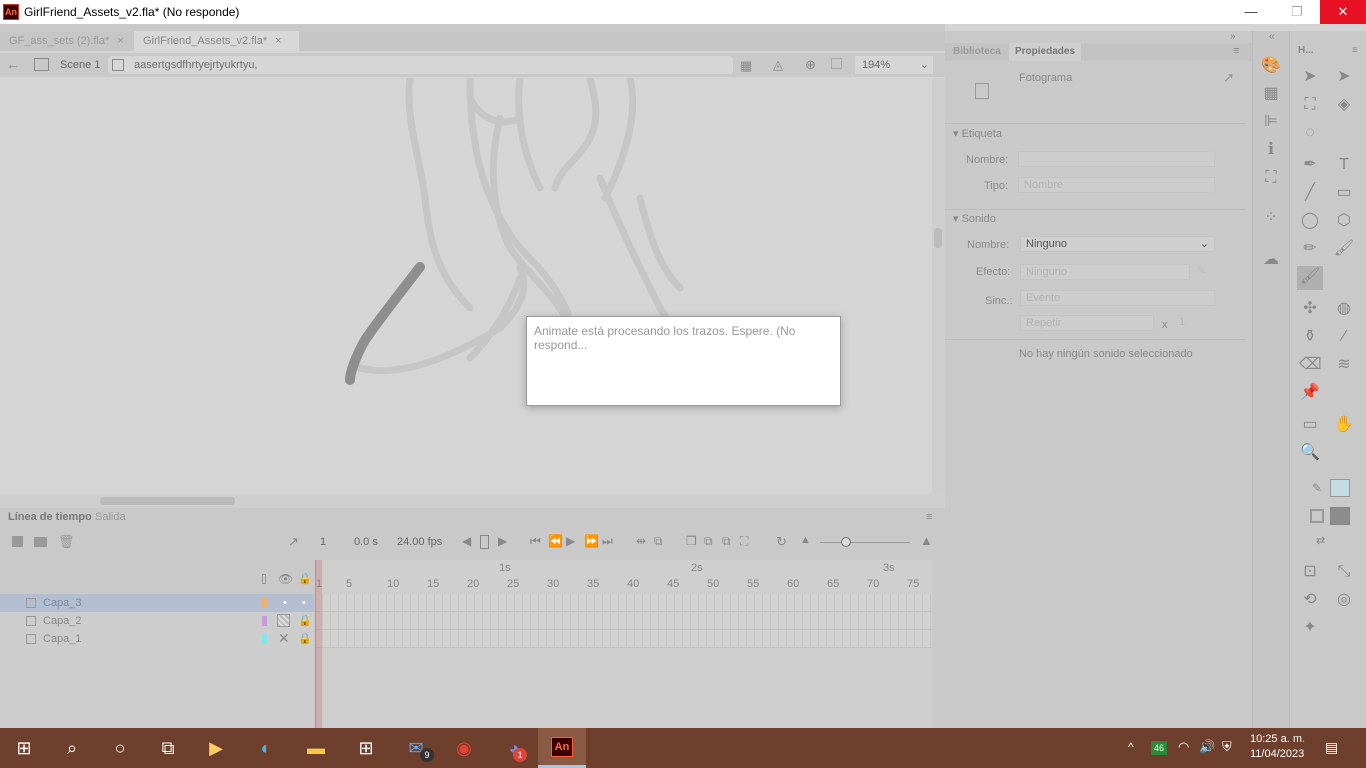  What do you see at coordinates (810, 65) in the screenshot?
I see `center-stage-icon: ⊕` at bounding box center [810, 65].